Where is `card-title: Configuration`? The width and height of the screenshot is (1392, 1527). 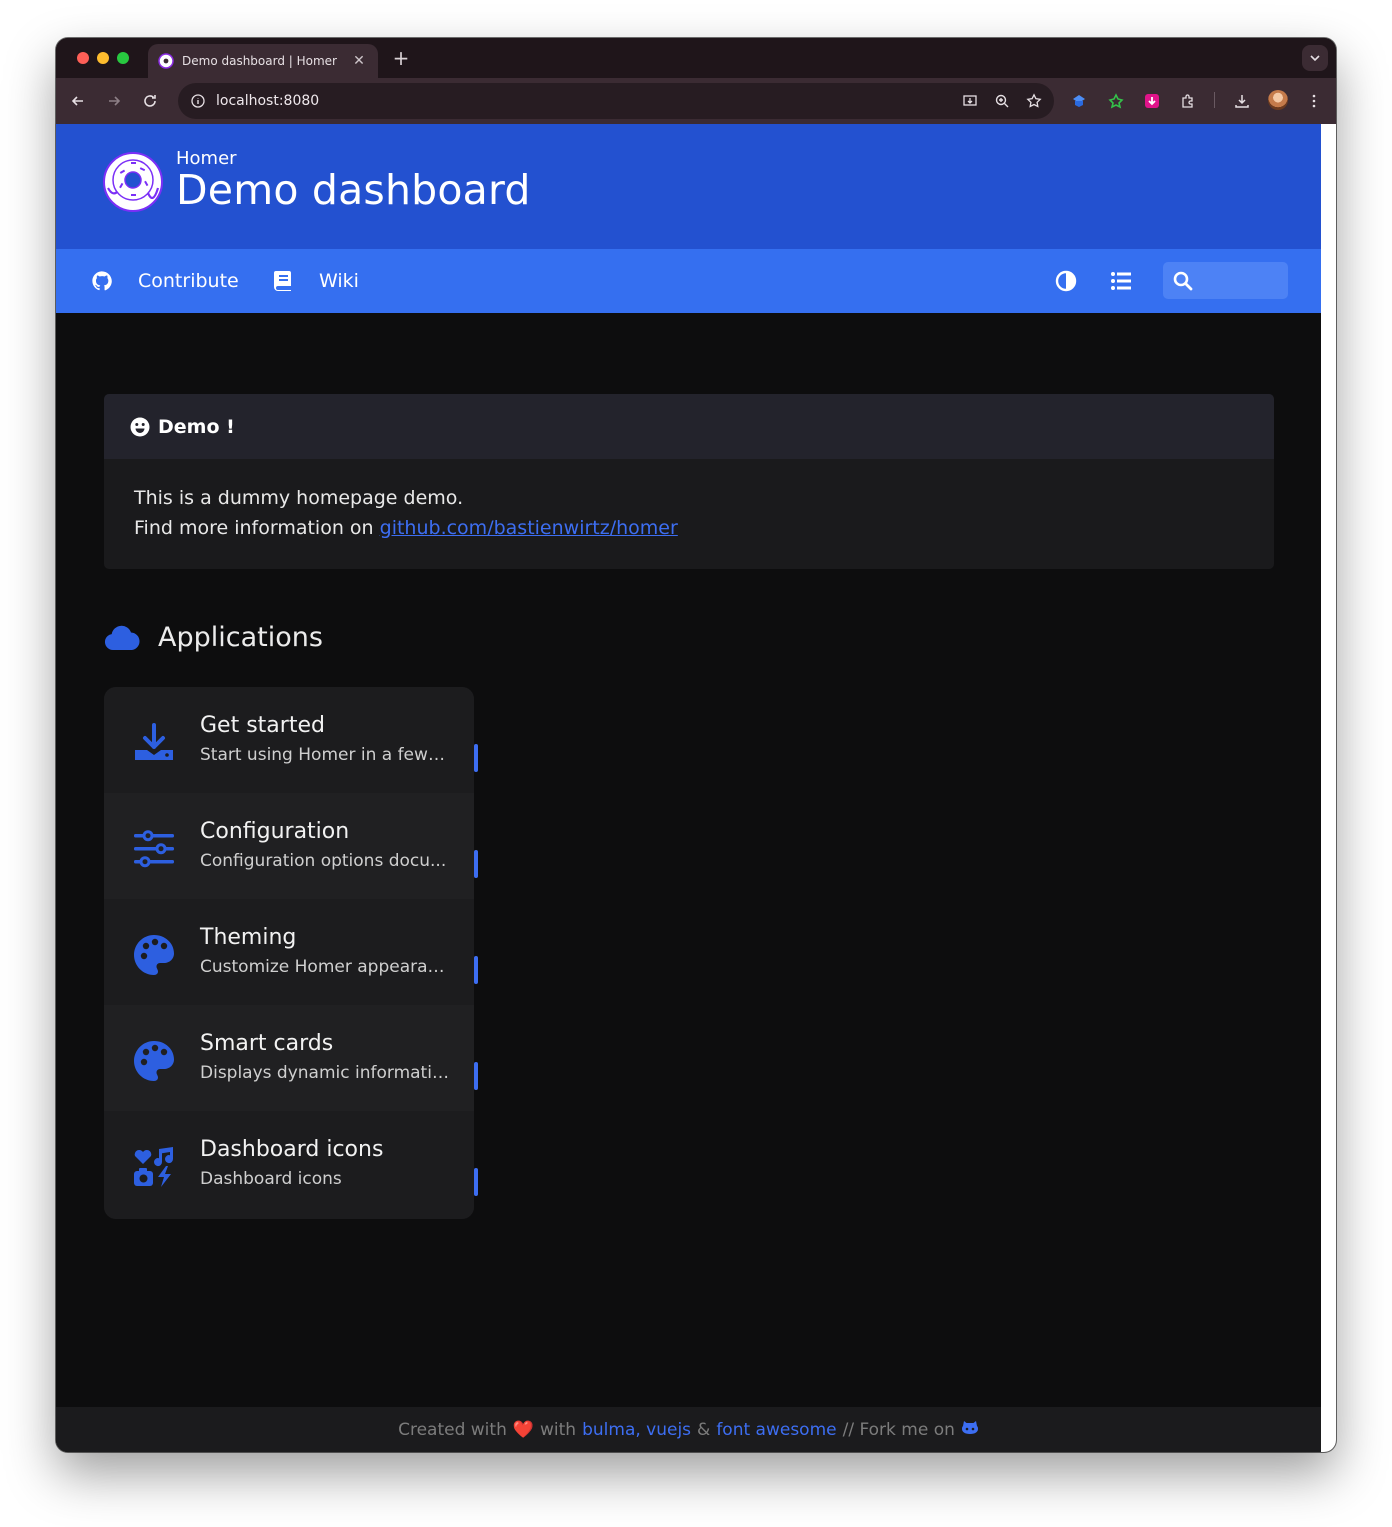 card-title: Configuration is located at coordinates (275, 831).